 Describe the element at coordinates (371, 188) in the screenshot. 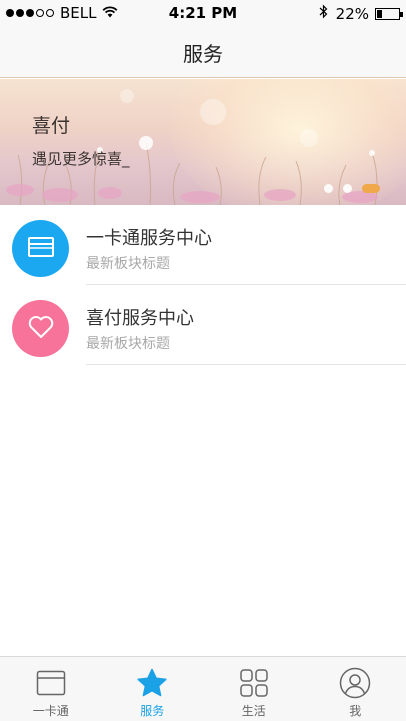

I see `page-dot-active` at that location.